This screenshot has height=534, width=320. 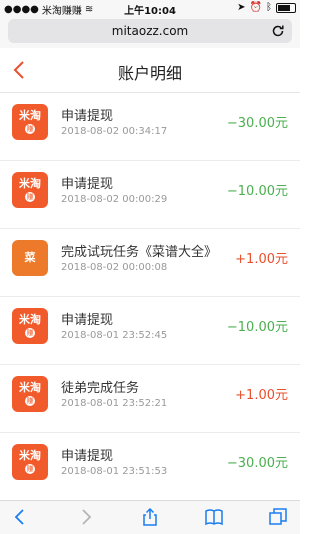 What do you see at coordinates (278, 517) in the screenshot?
I see `tabs-icon` at bounding box center [278, 517].